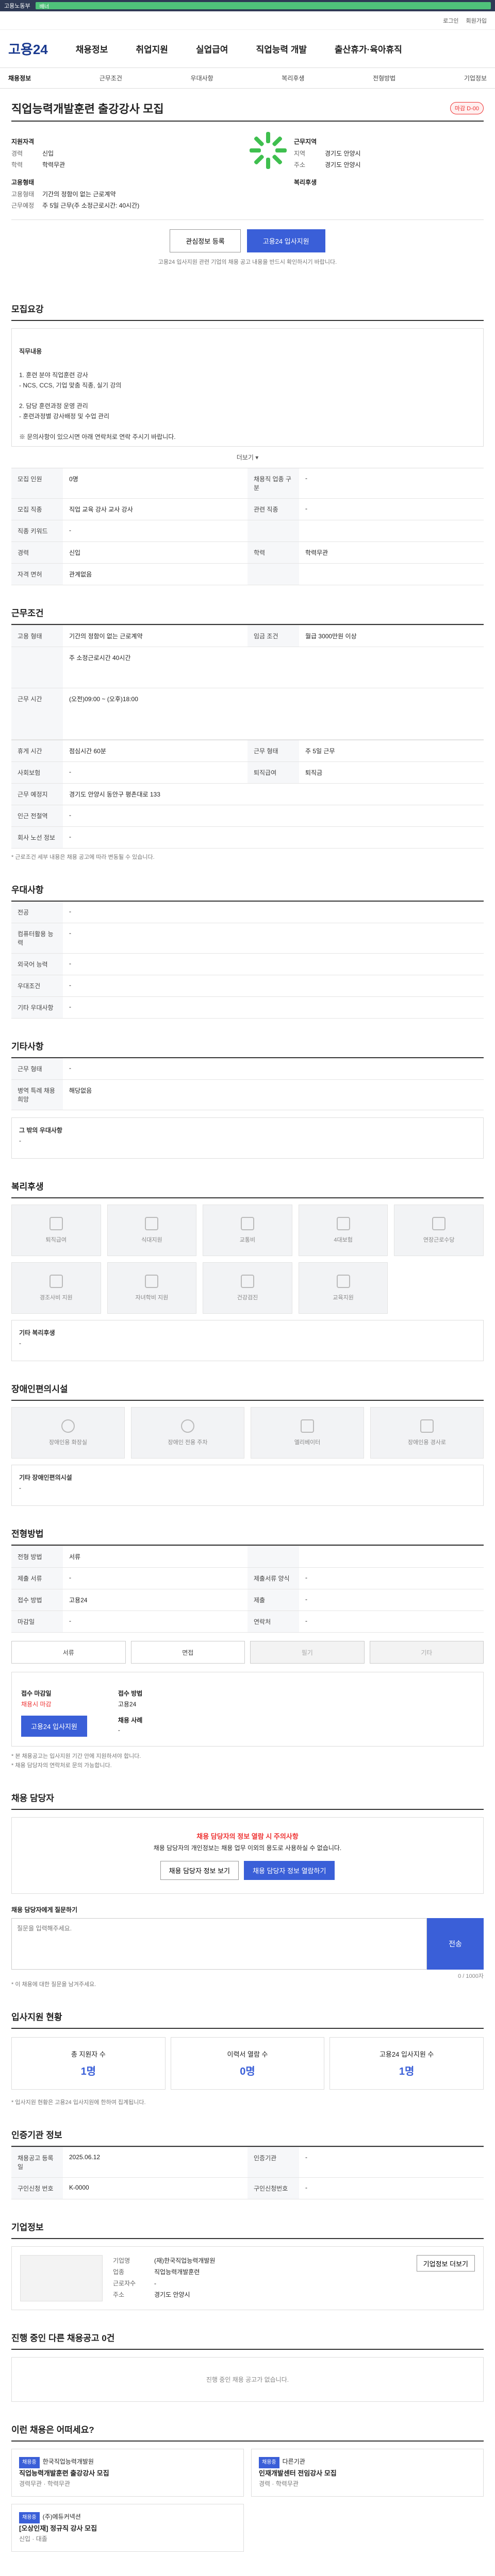 The height and width of the screenshot is (2576, 495). I want to click on cell-key: 자격 면허, so click(37, 574).